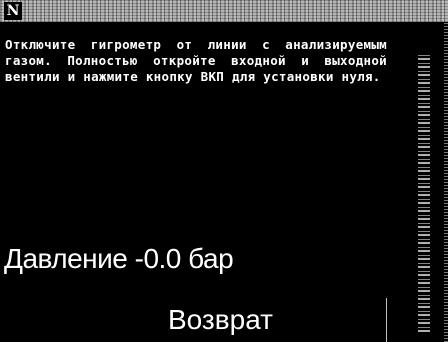 The width and height of the screenshot is (448, 342). I want to click on side-scroll-indicator, so click(424, 192).